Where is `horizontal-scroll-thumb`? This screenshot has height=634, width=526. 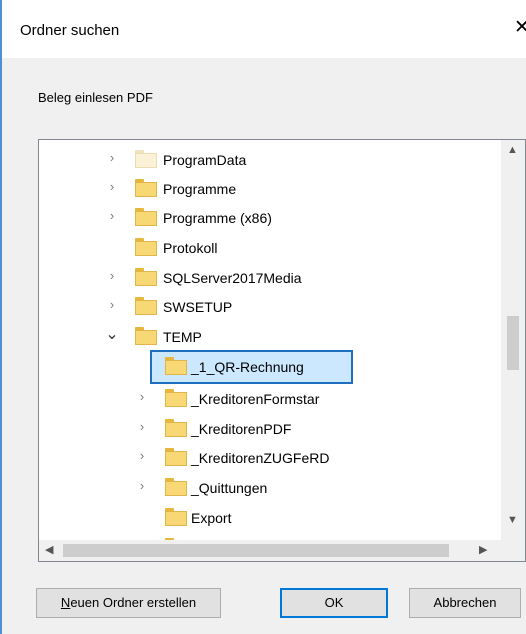
horizontal-scroll-thumb is located at coordinates (256, 550).